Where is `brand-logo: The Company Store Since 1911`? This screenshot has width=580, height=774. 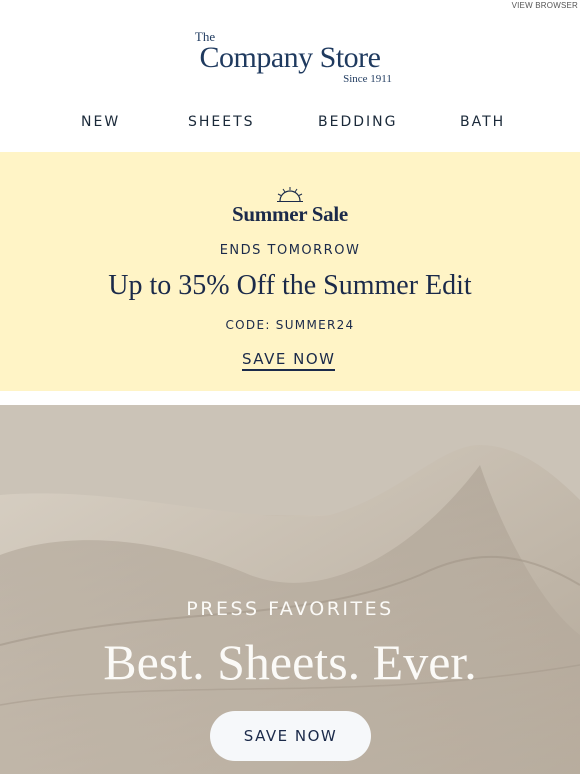 brand-logo: The Company Store Since 1911 is located at coordinates (290, 57).